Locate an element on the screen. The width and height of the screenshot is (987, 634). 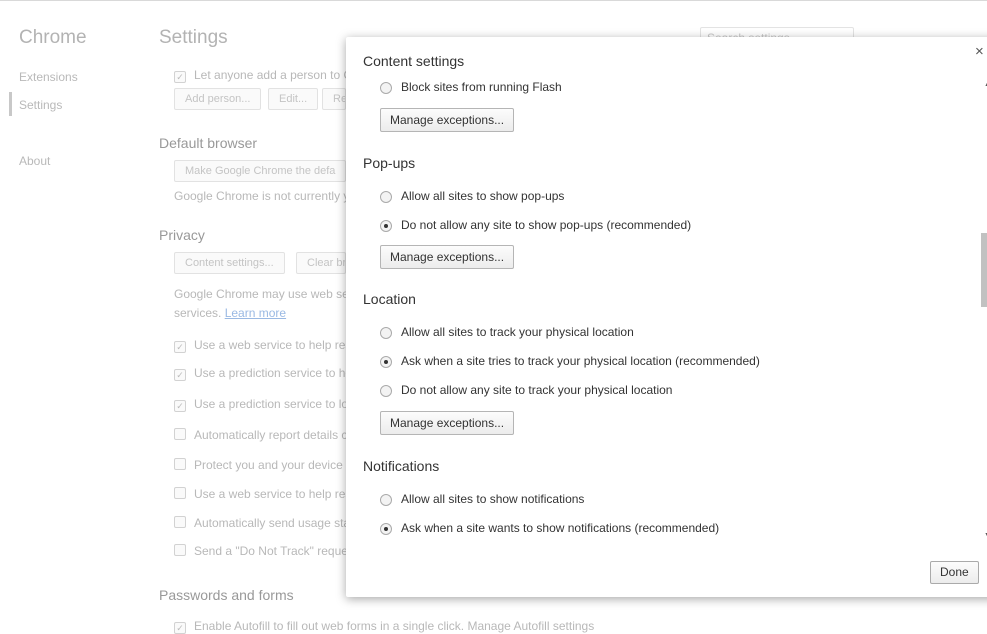
popups-heading: Pop-ups is located at coordinates (389, 163).